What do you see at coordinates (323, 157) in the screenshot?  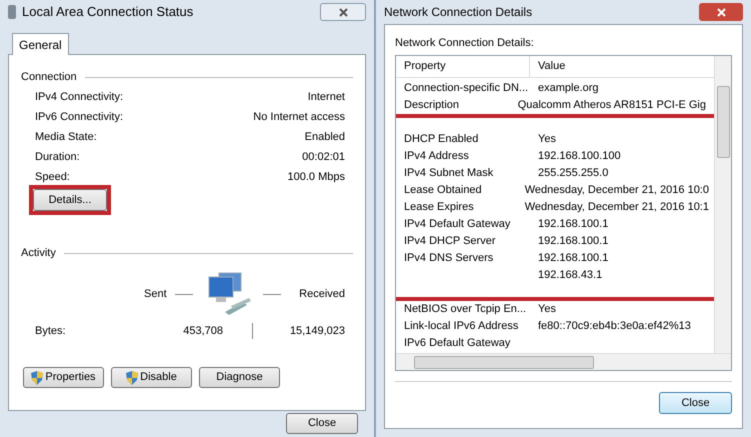 I see `field-value: 00:02:01` at bounding box center [323, 157].